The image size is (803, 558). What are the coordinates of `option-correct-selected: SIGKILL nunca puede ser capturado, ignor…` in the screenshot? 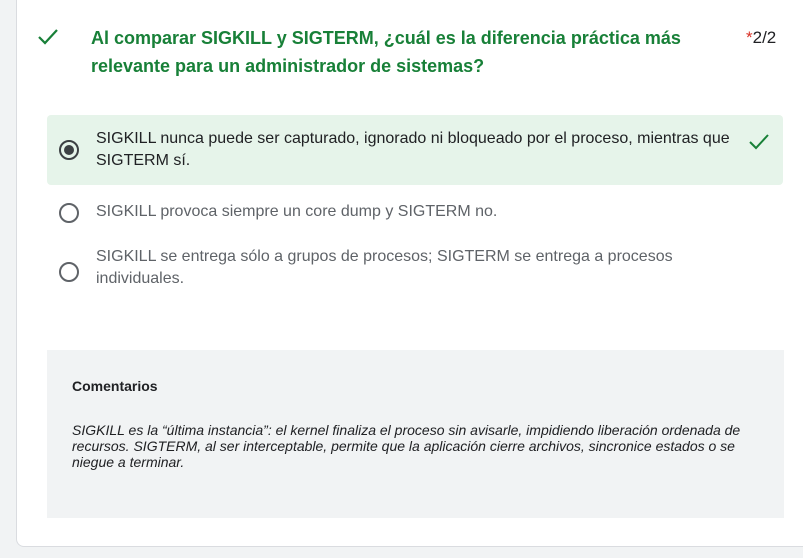 It's located at (415, 150).